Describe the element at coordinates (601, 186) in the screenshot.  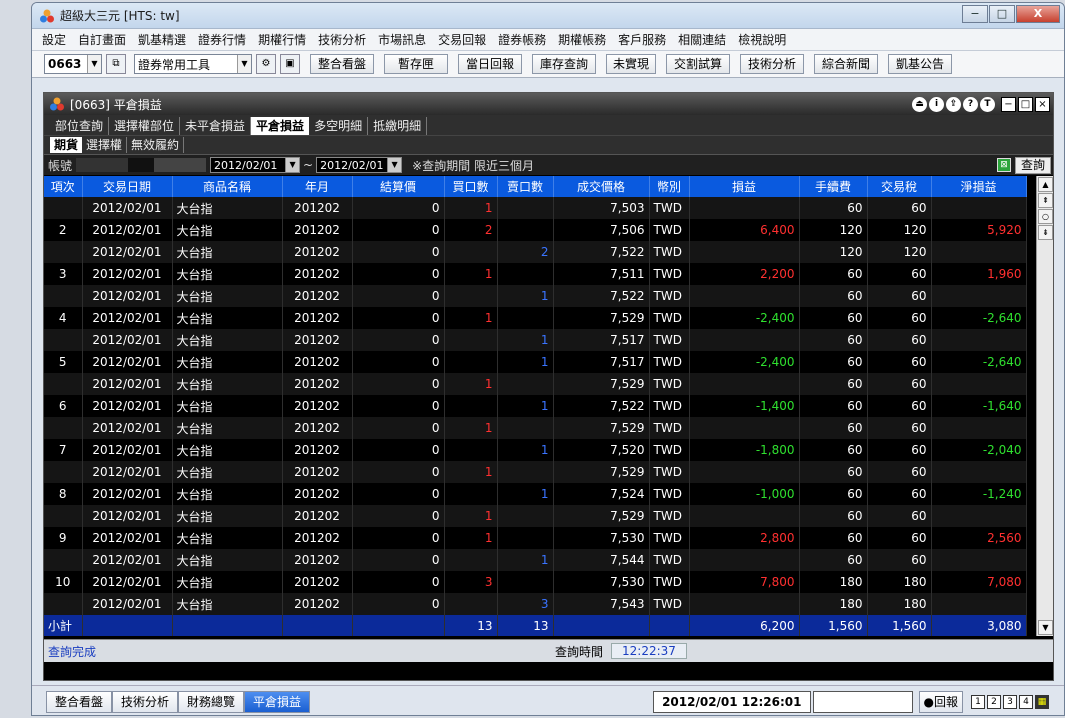
I see `col-header-price: 成交價格` at that location.